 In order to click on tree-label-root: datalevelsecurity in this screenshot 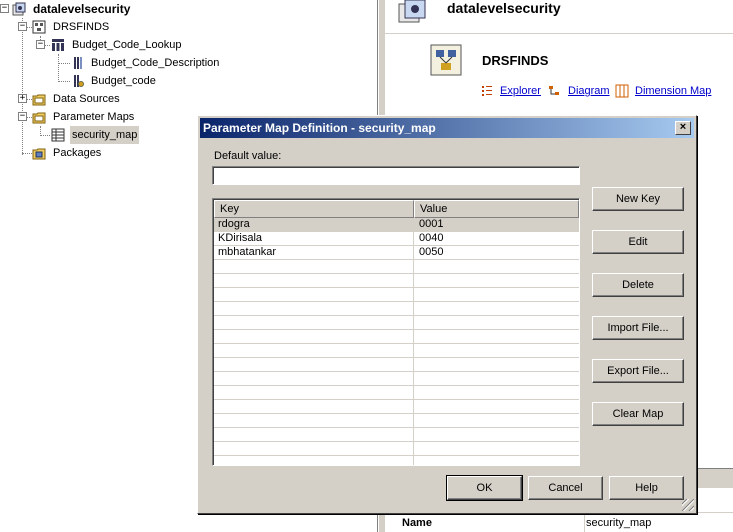, I will do `click(82, 9)`.